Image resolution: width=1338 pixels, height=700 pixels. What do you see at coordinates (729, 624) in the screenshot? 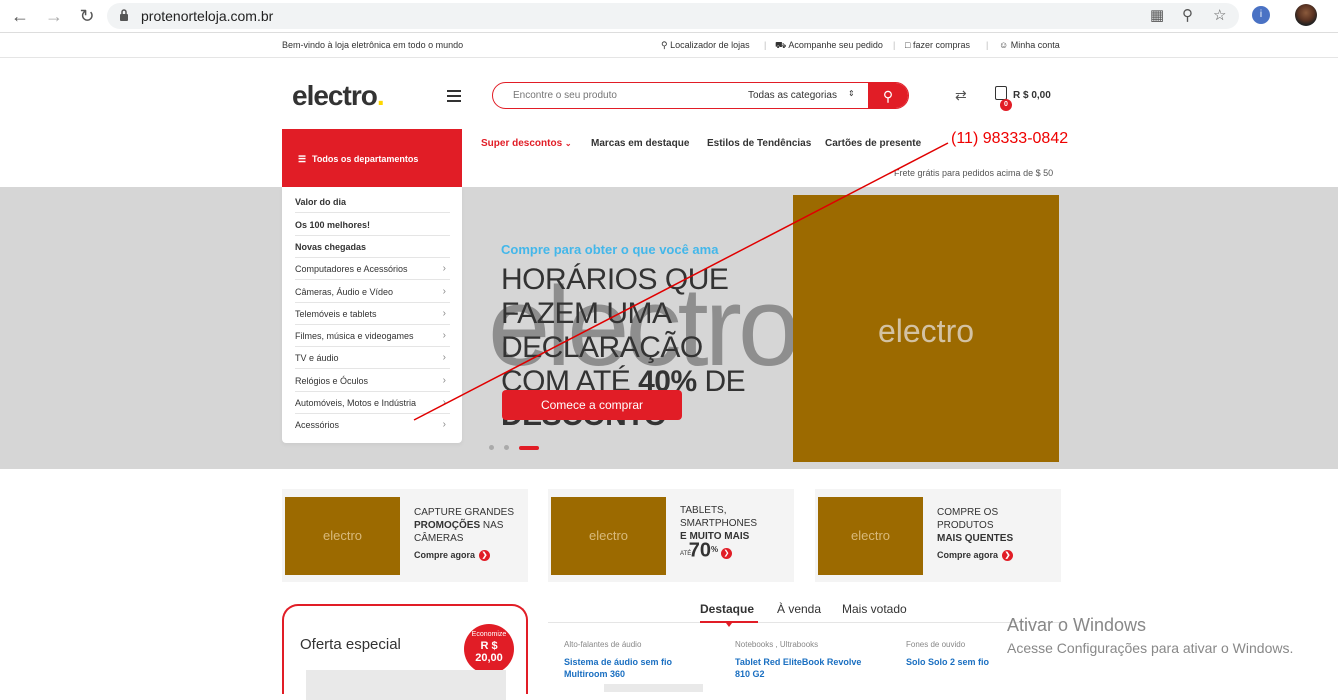
I see `active-tab-indicator` at bounding box center [729, 624].